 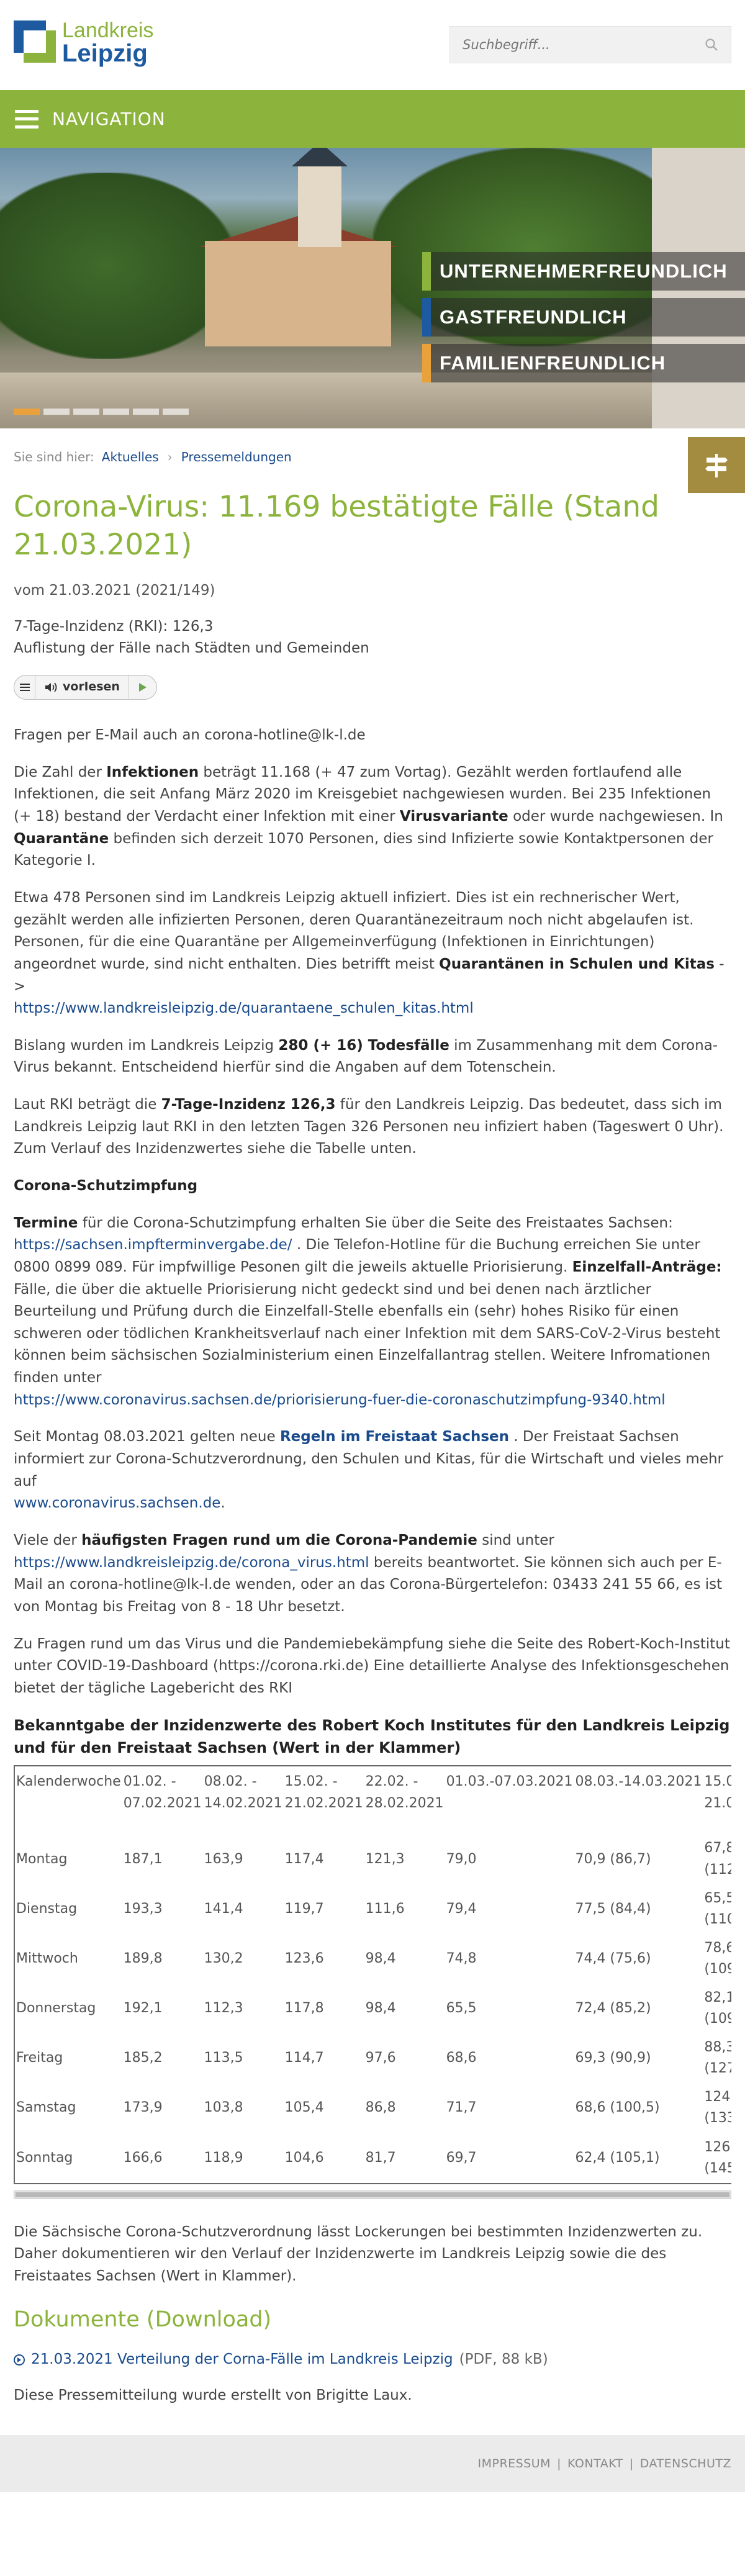 I want to click on site-header: Landkreis Leipzig, so click(x=372, y=45).